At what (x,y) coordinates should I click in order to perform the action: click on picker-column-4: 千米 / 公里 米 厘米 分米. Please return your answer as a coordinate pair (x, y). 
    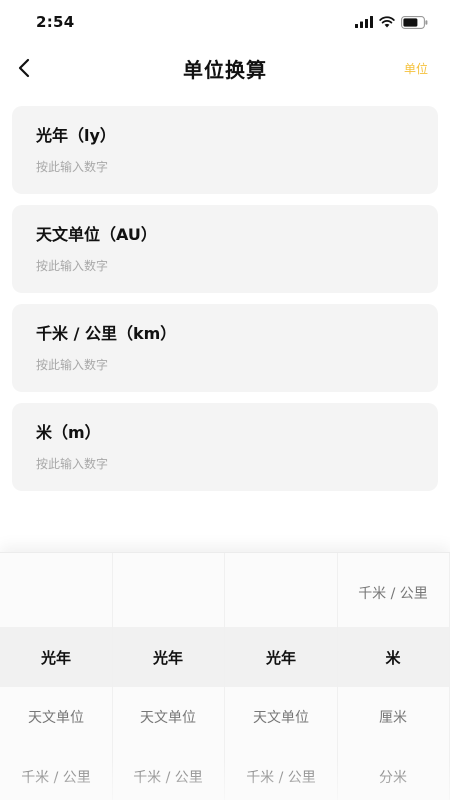
    Looking at the image, I should click on (393, 676).